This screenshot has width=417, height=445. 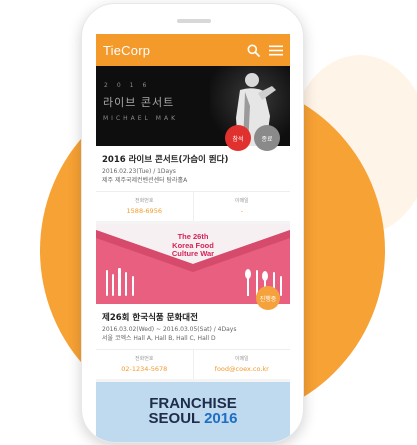 What do you see at coordinates (174, 418) in the screenshot?
I see `franchise-banner-line2: SEOUL` at bounding box center [174, 418].